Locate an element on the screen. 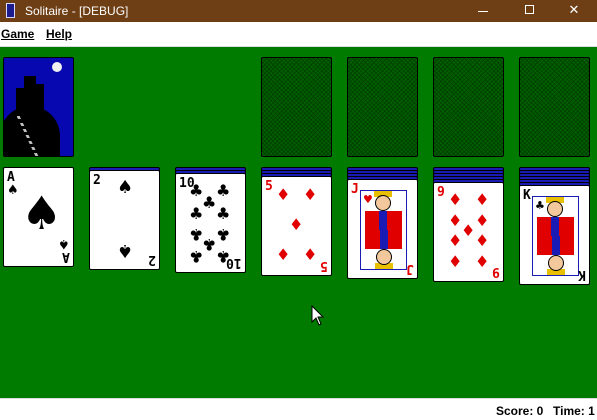  menu-game: Game is located at coordinates (17, 34).